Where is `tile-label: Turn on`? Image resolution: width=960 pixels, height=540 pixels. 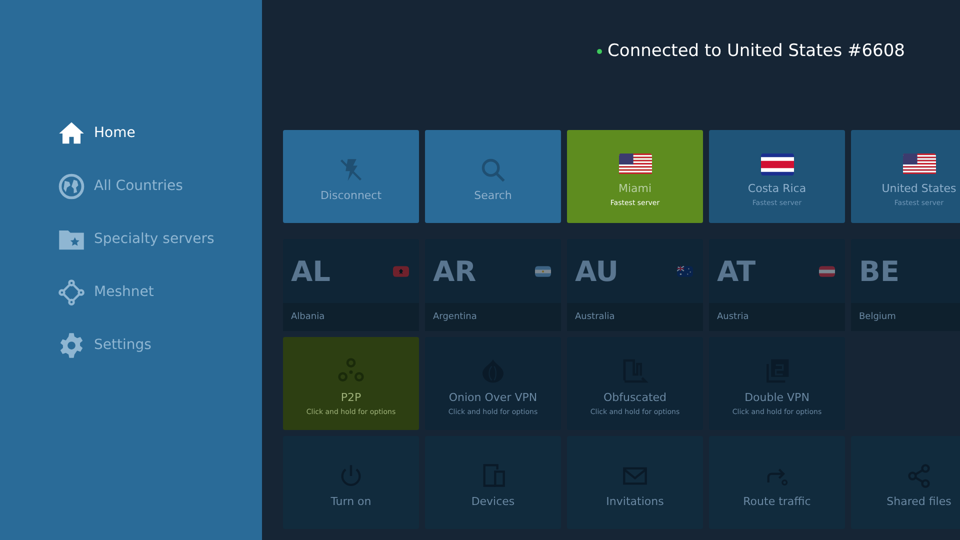
tile-label: Turn on is located at coordinates (351, 501).